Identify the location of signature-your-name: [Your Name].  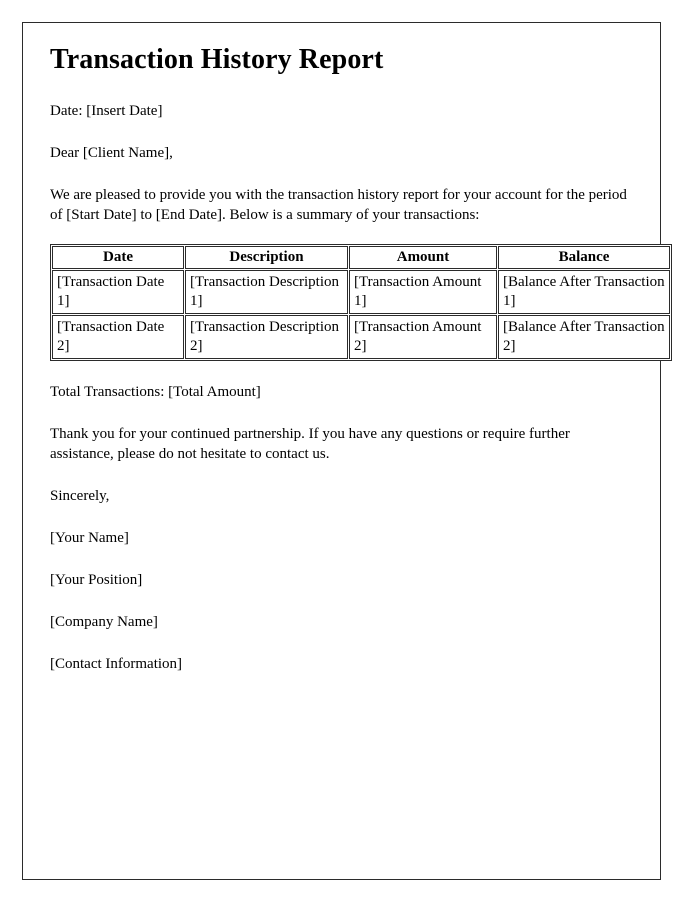
(89, 537).